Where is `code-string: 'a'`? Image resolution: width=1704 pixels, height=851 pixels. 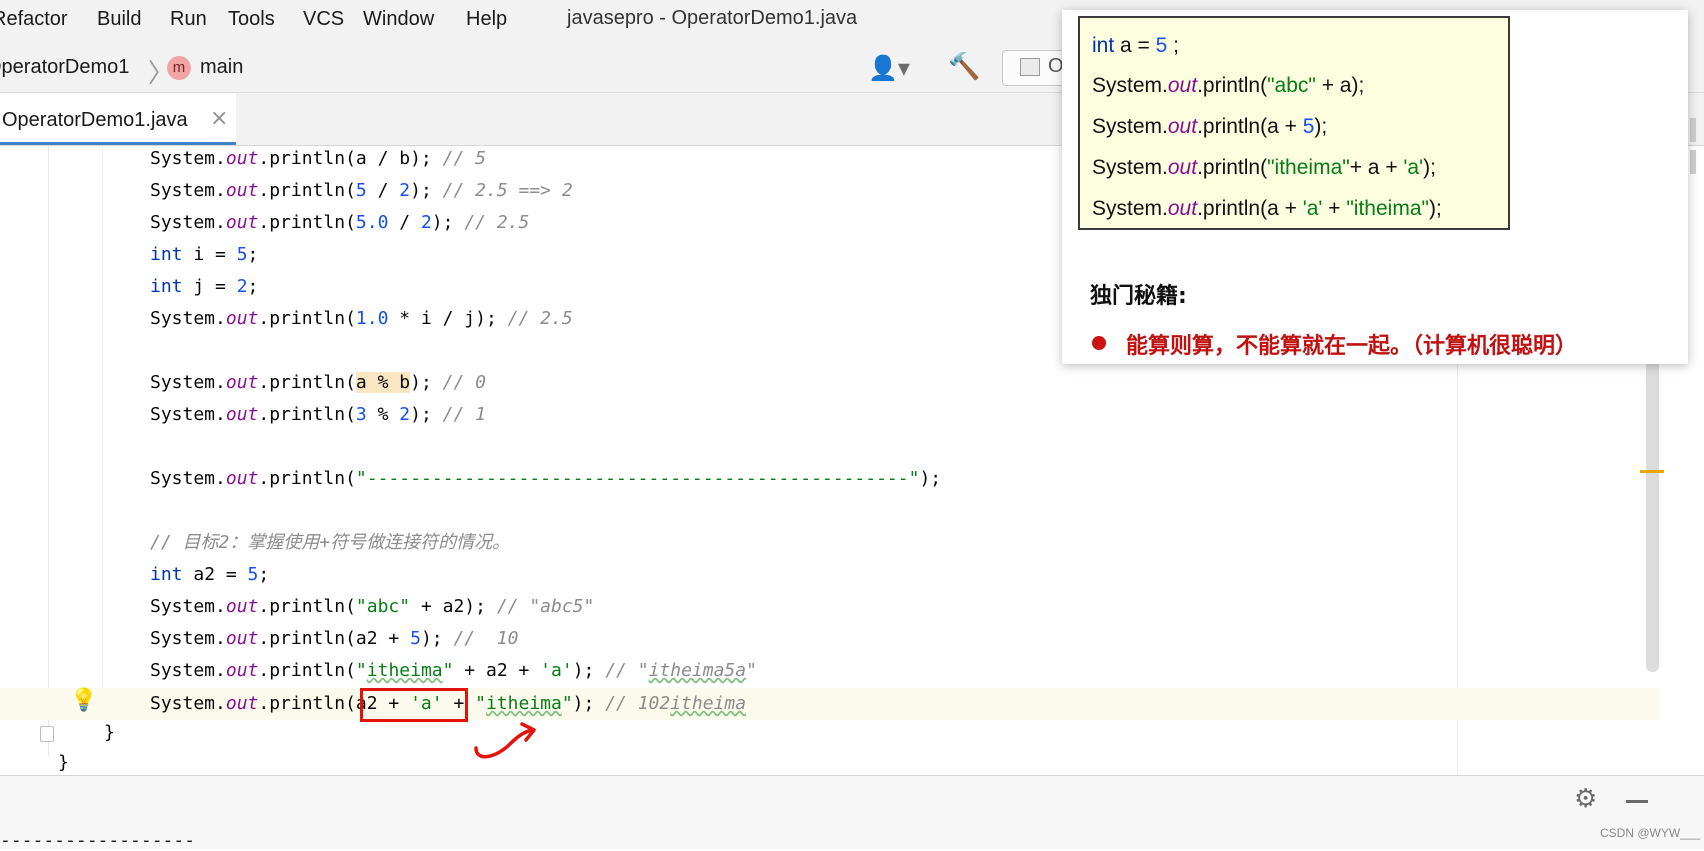
code-string: 'a' is located at coordinates (556, 670).